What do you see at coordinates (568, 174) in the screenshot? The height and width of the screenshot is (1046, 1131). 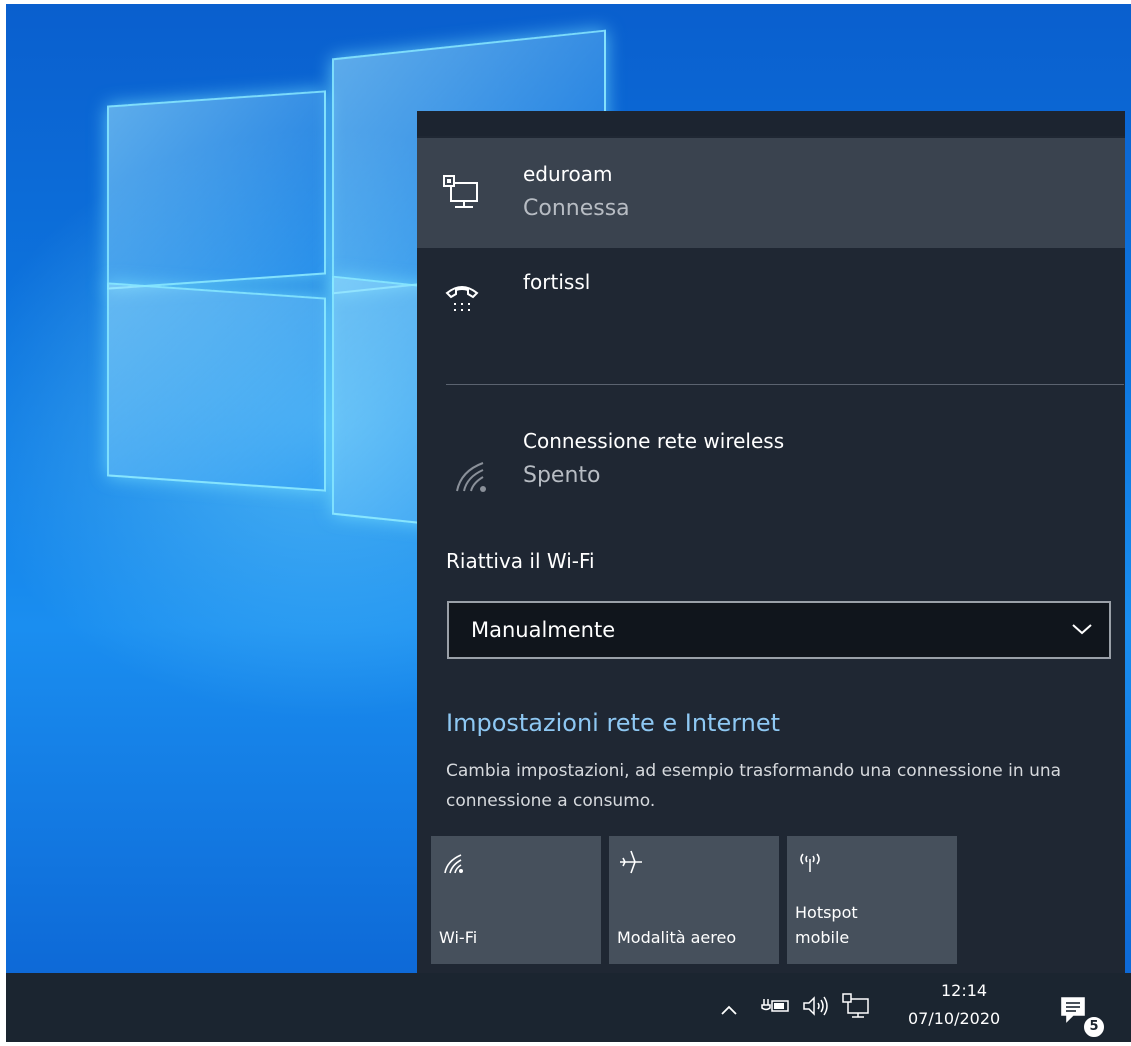 I see `network-name: eduroam` at bounding box center [568, 174].